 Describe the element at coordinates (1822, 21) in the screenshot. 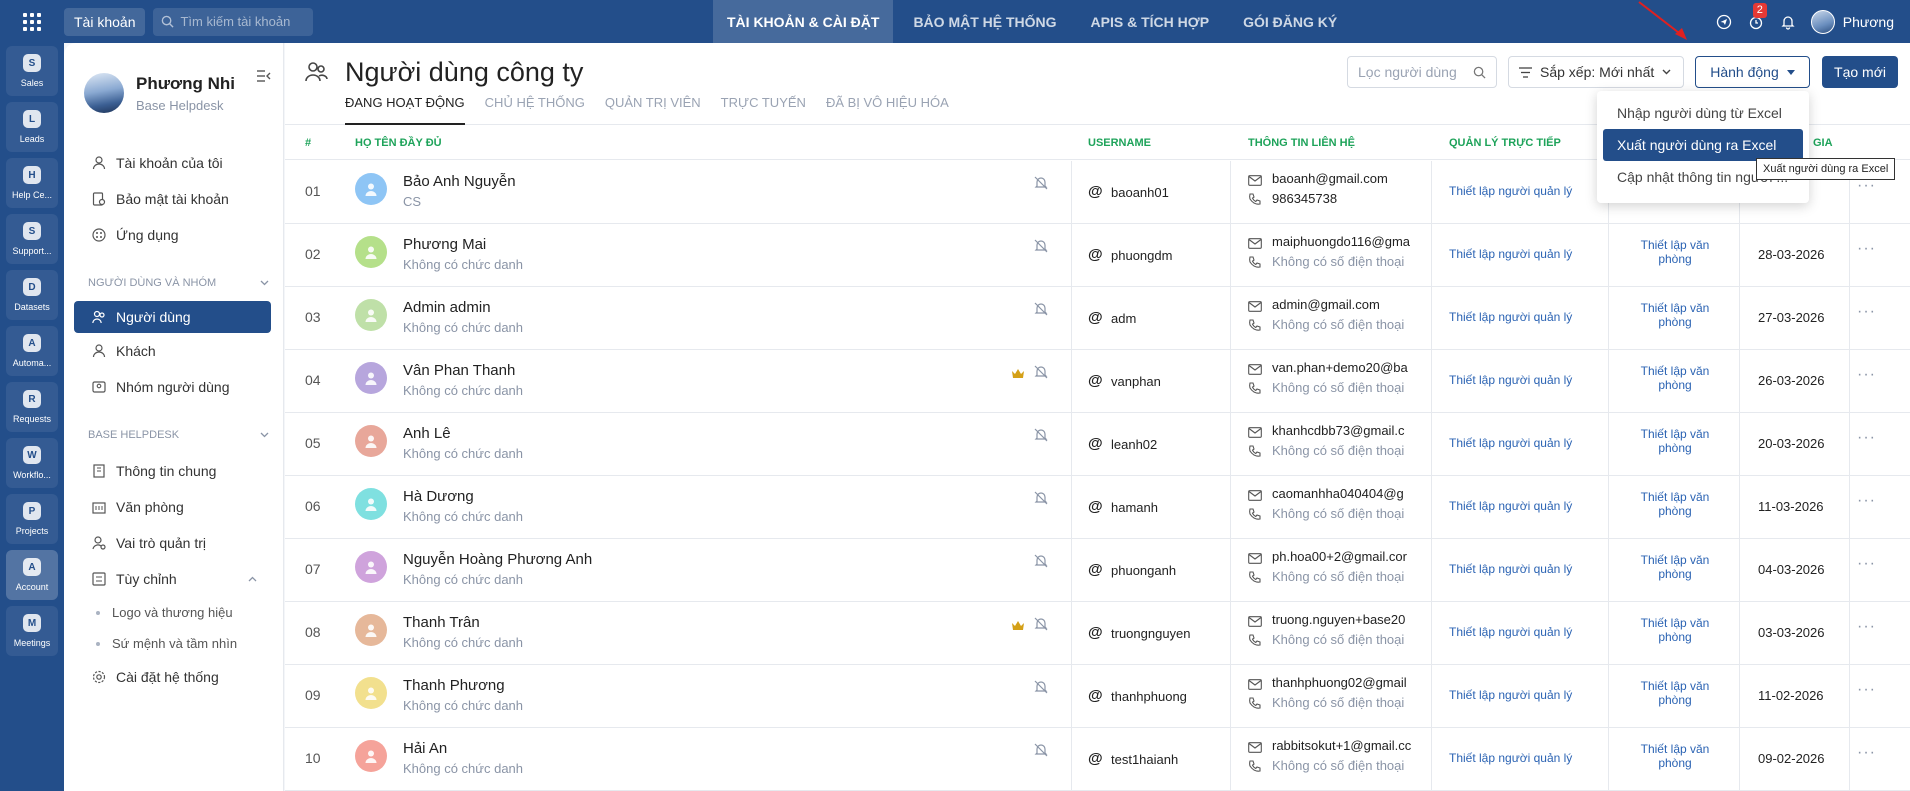

I see `user-avatar` at that location.